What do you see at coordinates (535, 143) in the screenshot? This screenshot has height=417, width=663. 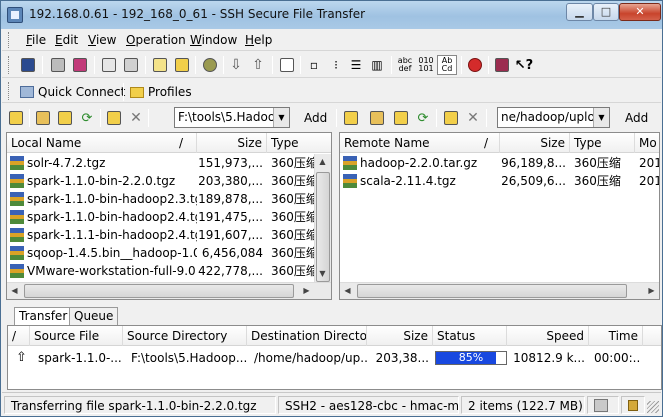 I see `col-remote-size: Size` at bounding box center [535, 143].